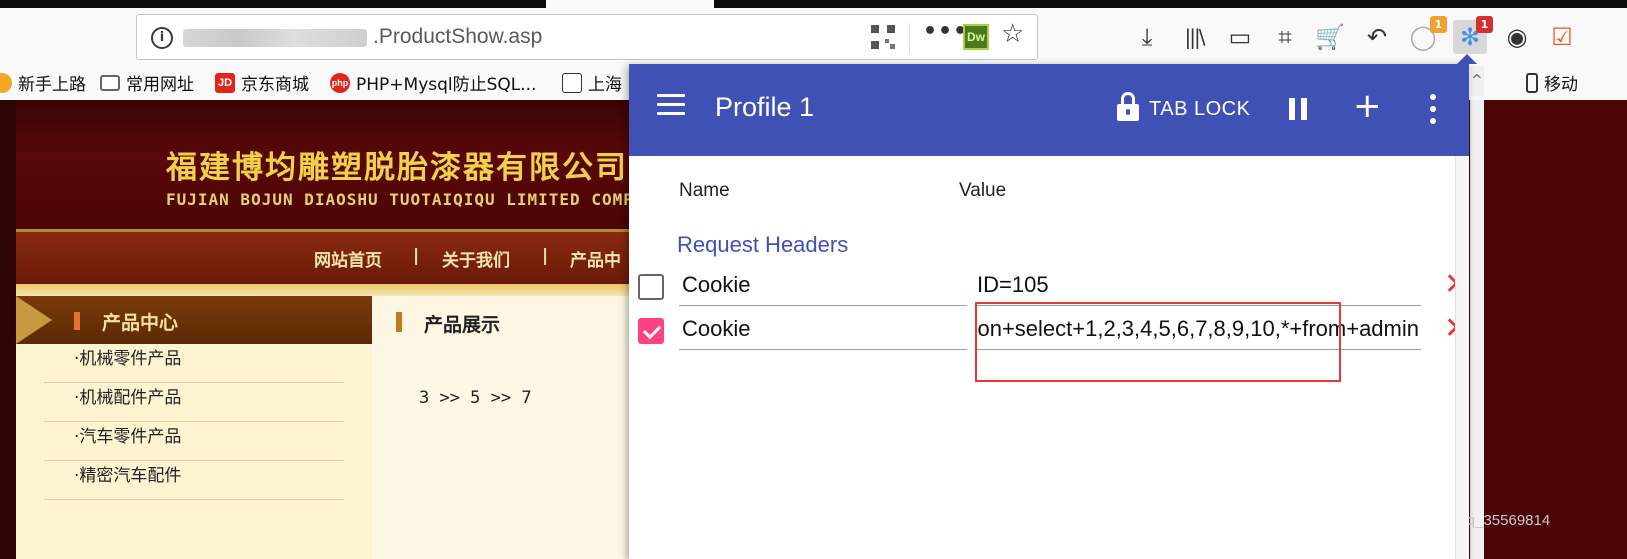 The image size is (1627, 559). I want to click on url-bar-divider, so click(909, 38).